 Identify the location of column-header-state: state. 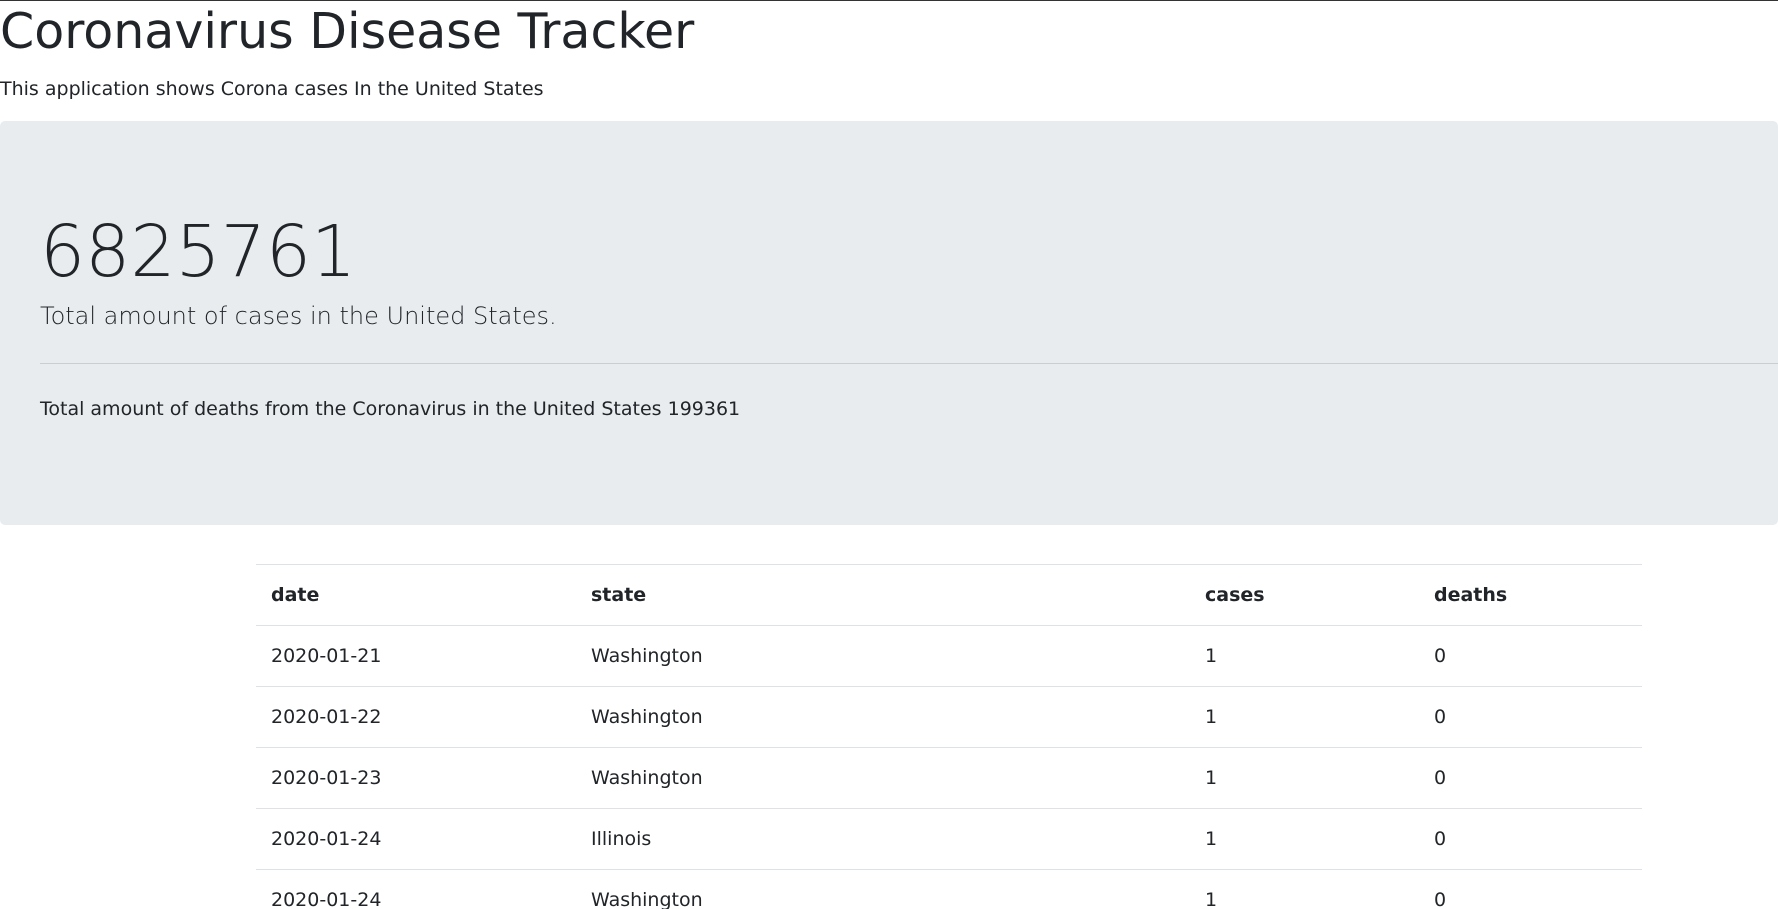
(883, 595).